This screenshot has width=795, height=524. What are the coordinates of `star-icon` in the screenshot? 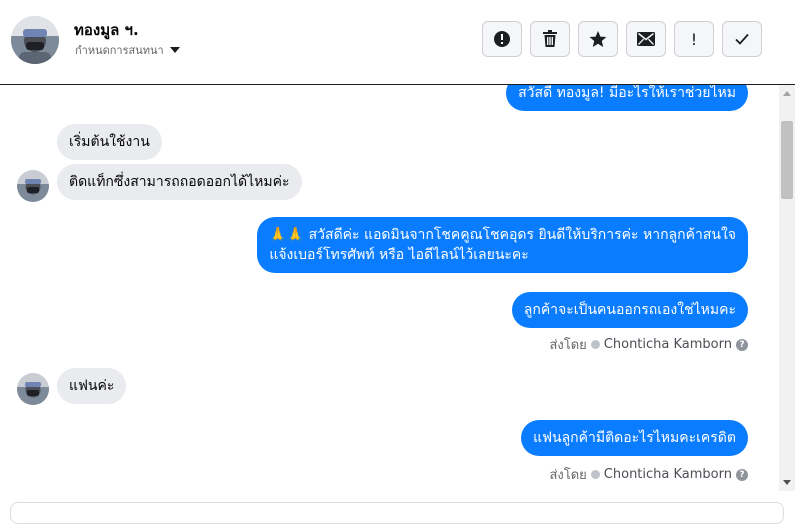 It's located at (598, 39).